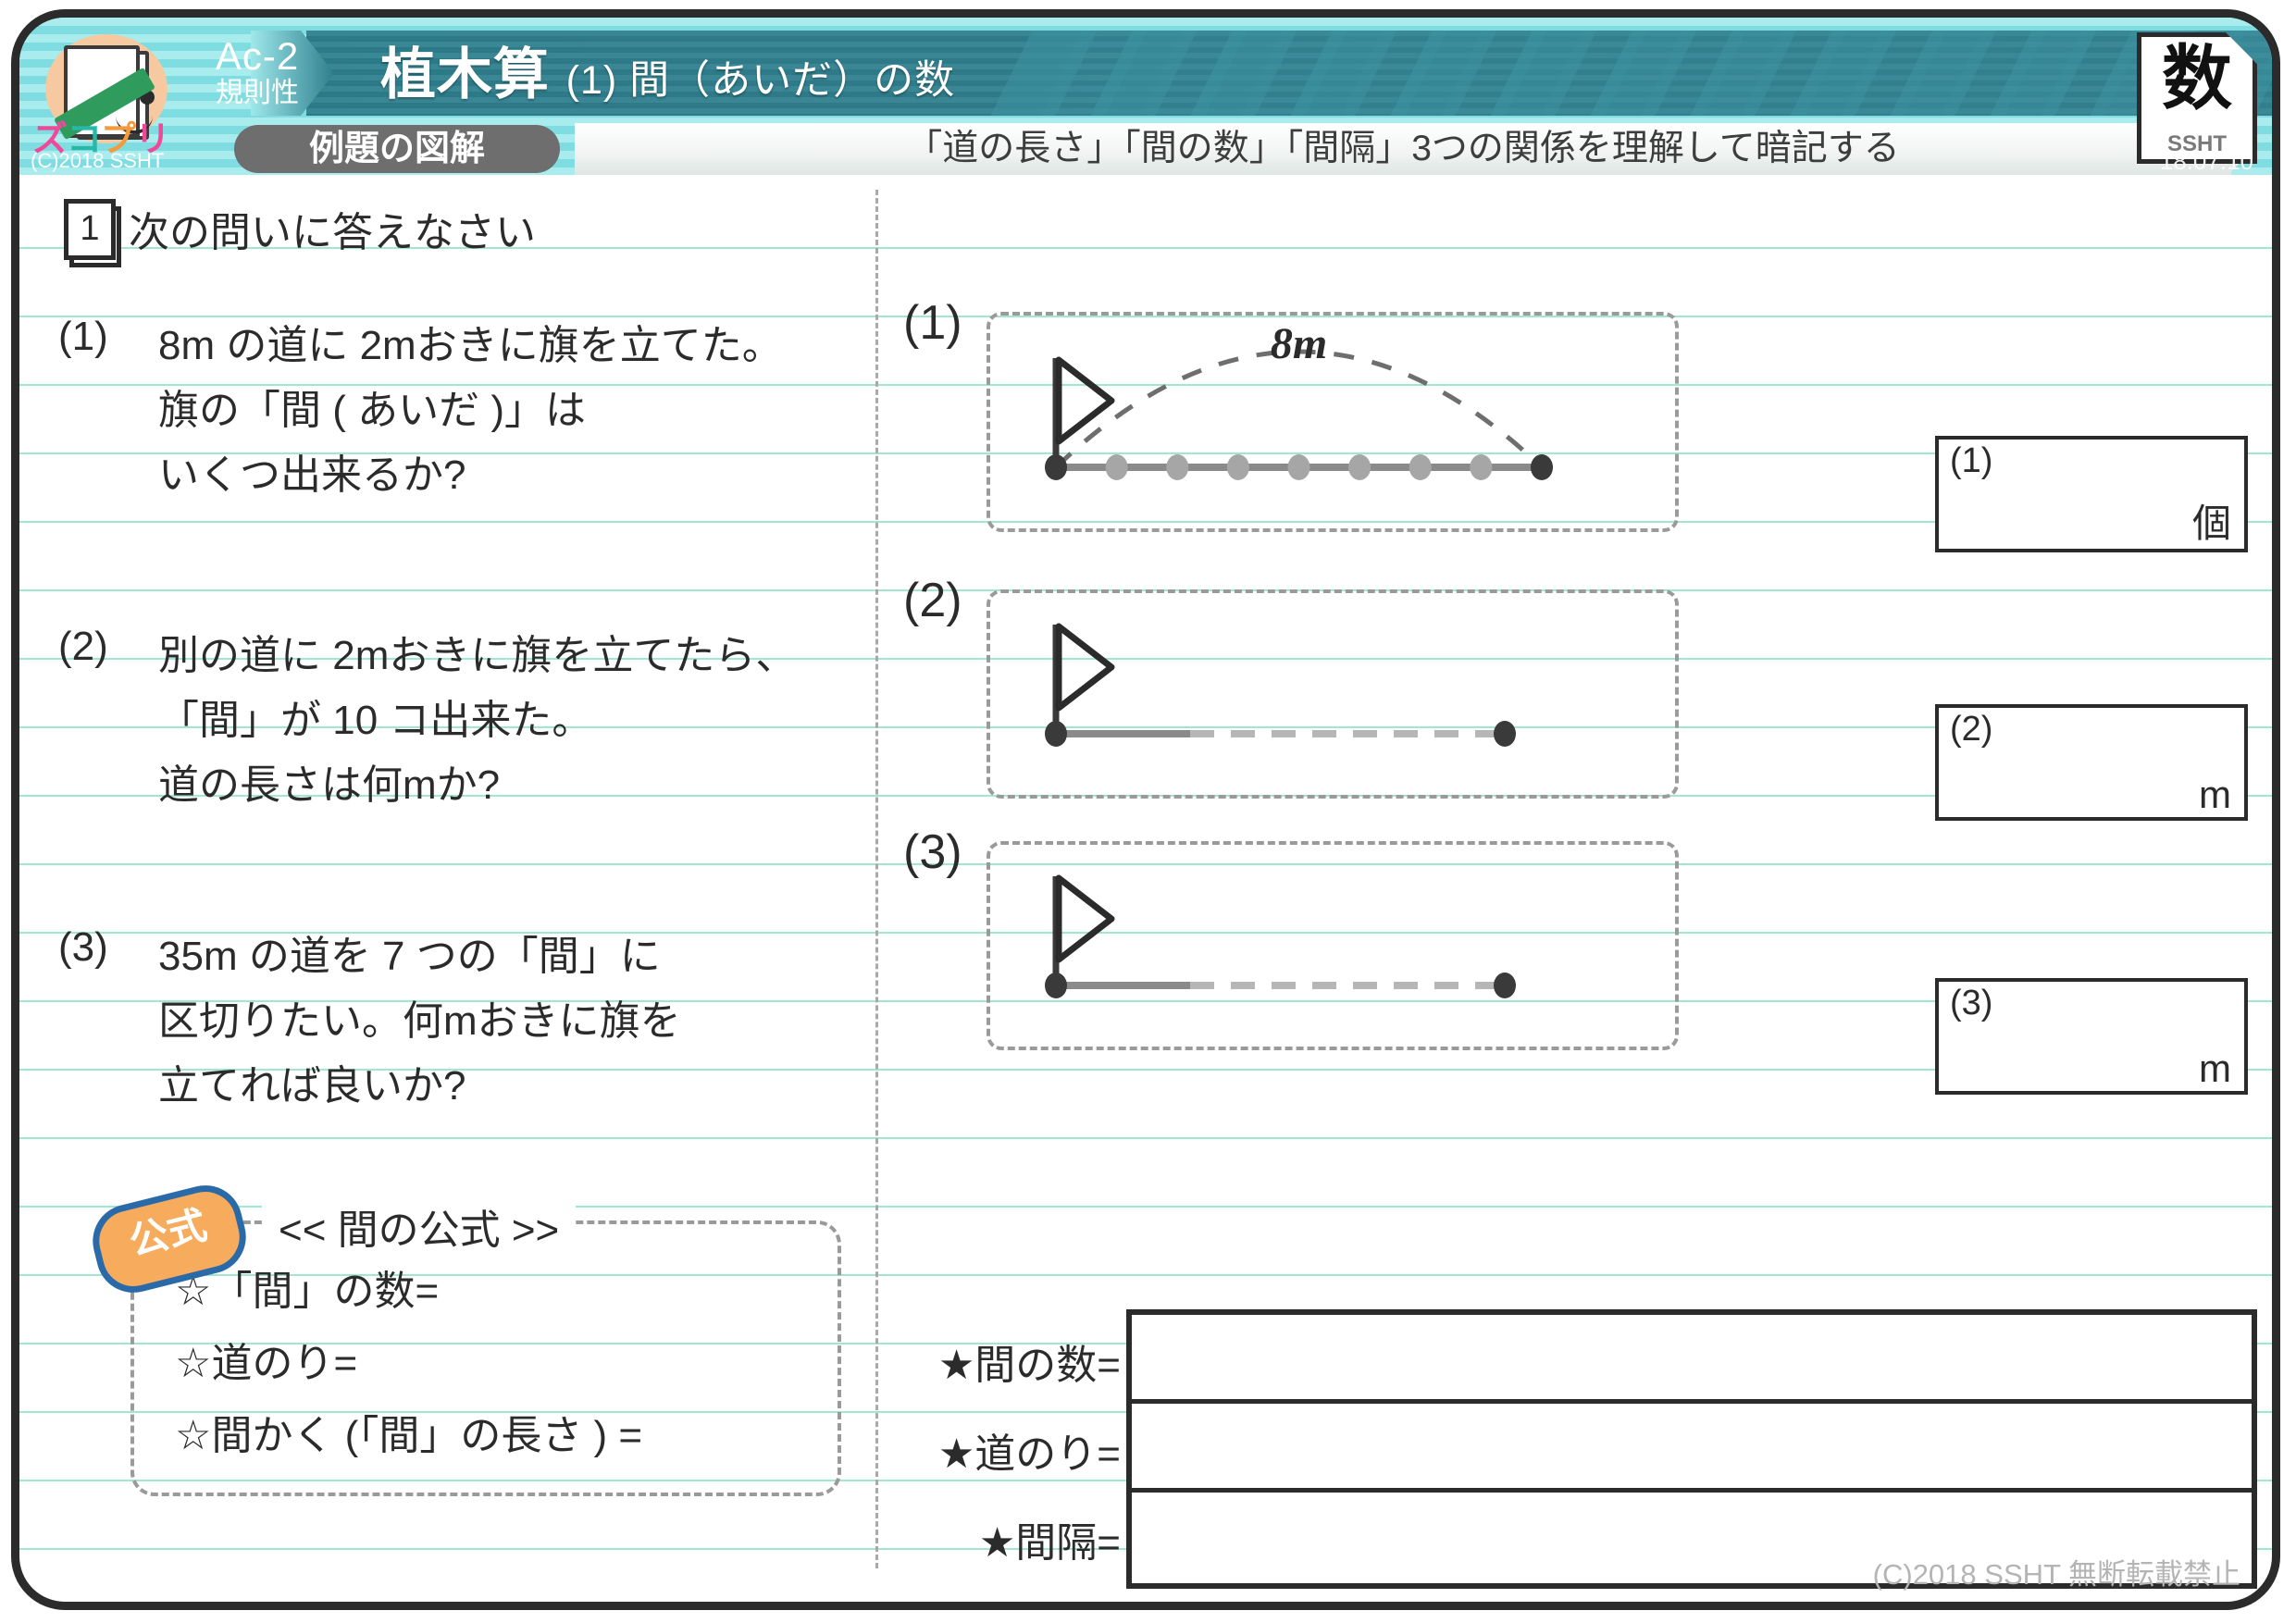 This screenshot has width=2296, height=1623. I want to click on summary-table, so click(1692, 1449).